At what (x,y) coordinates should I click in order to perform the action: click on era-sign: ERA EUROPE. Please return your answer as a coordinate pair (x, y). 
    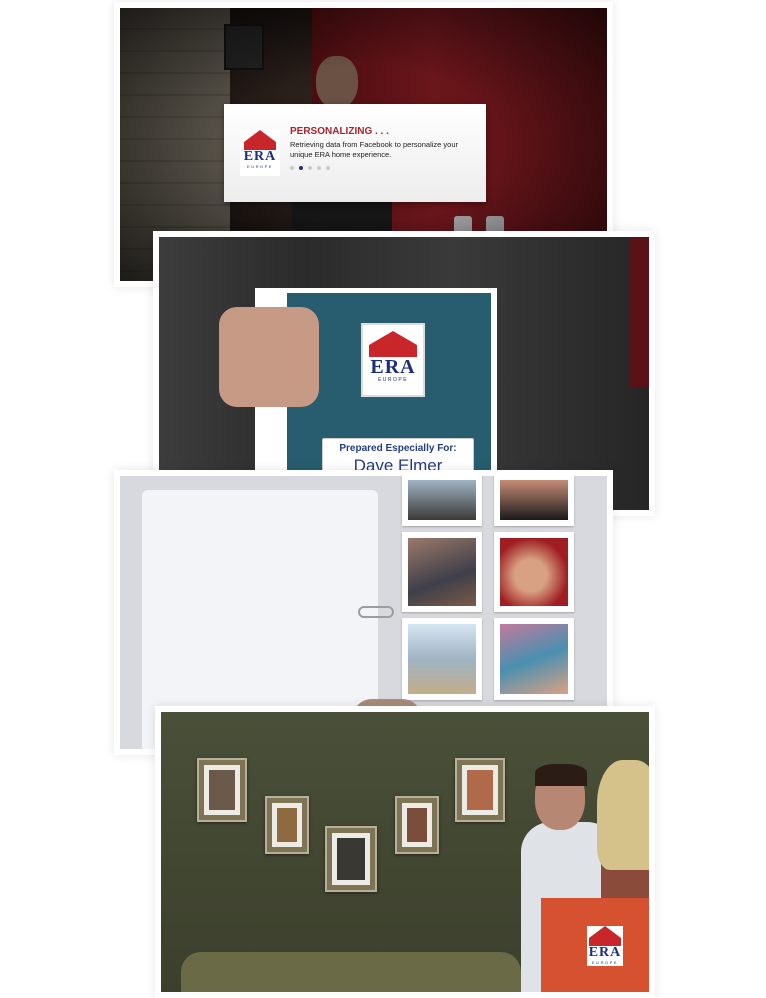
    Looking at the image, I should click on (595, 945).